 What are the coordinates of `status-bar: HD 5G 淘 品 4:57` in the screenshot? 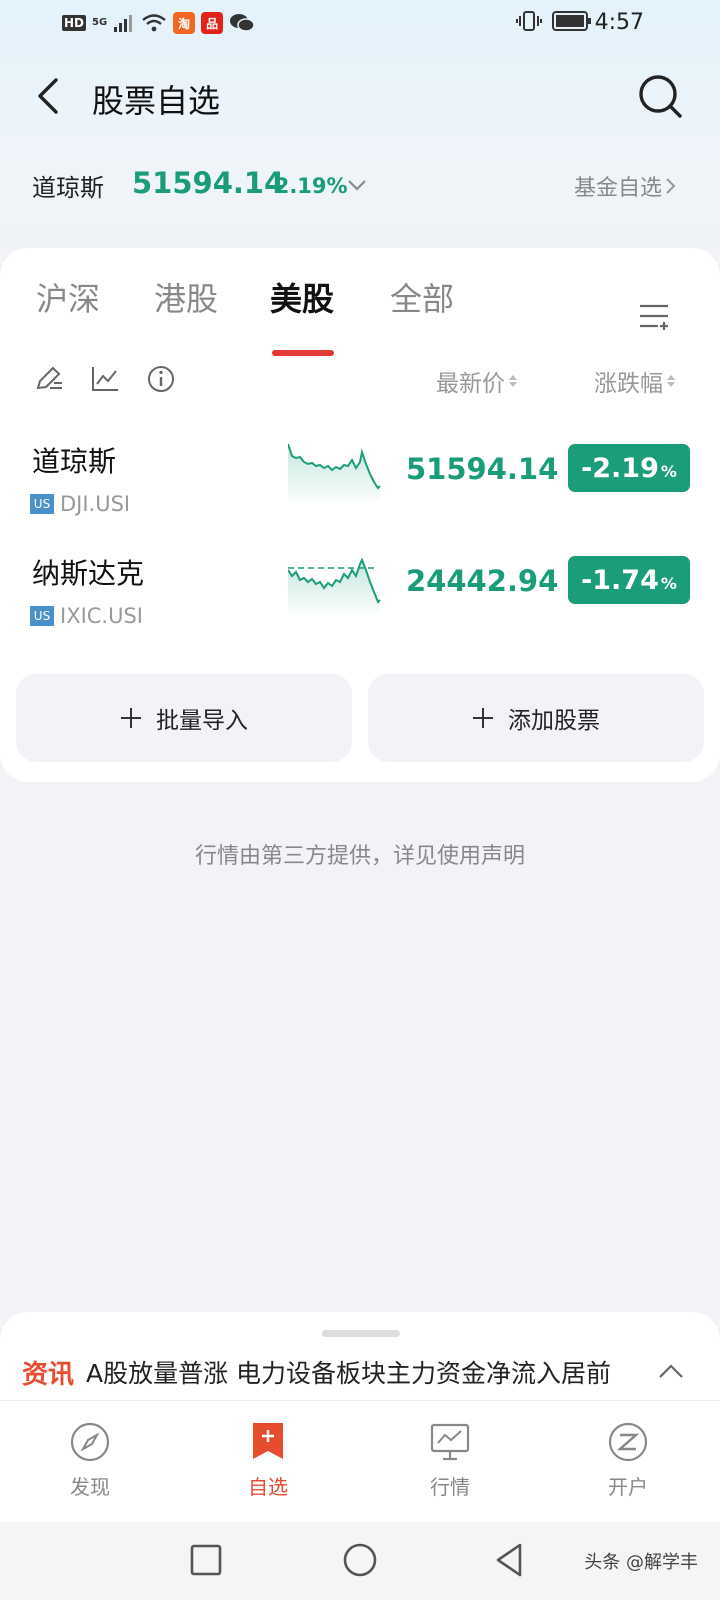 It's located at (360, 25).